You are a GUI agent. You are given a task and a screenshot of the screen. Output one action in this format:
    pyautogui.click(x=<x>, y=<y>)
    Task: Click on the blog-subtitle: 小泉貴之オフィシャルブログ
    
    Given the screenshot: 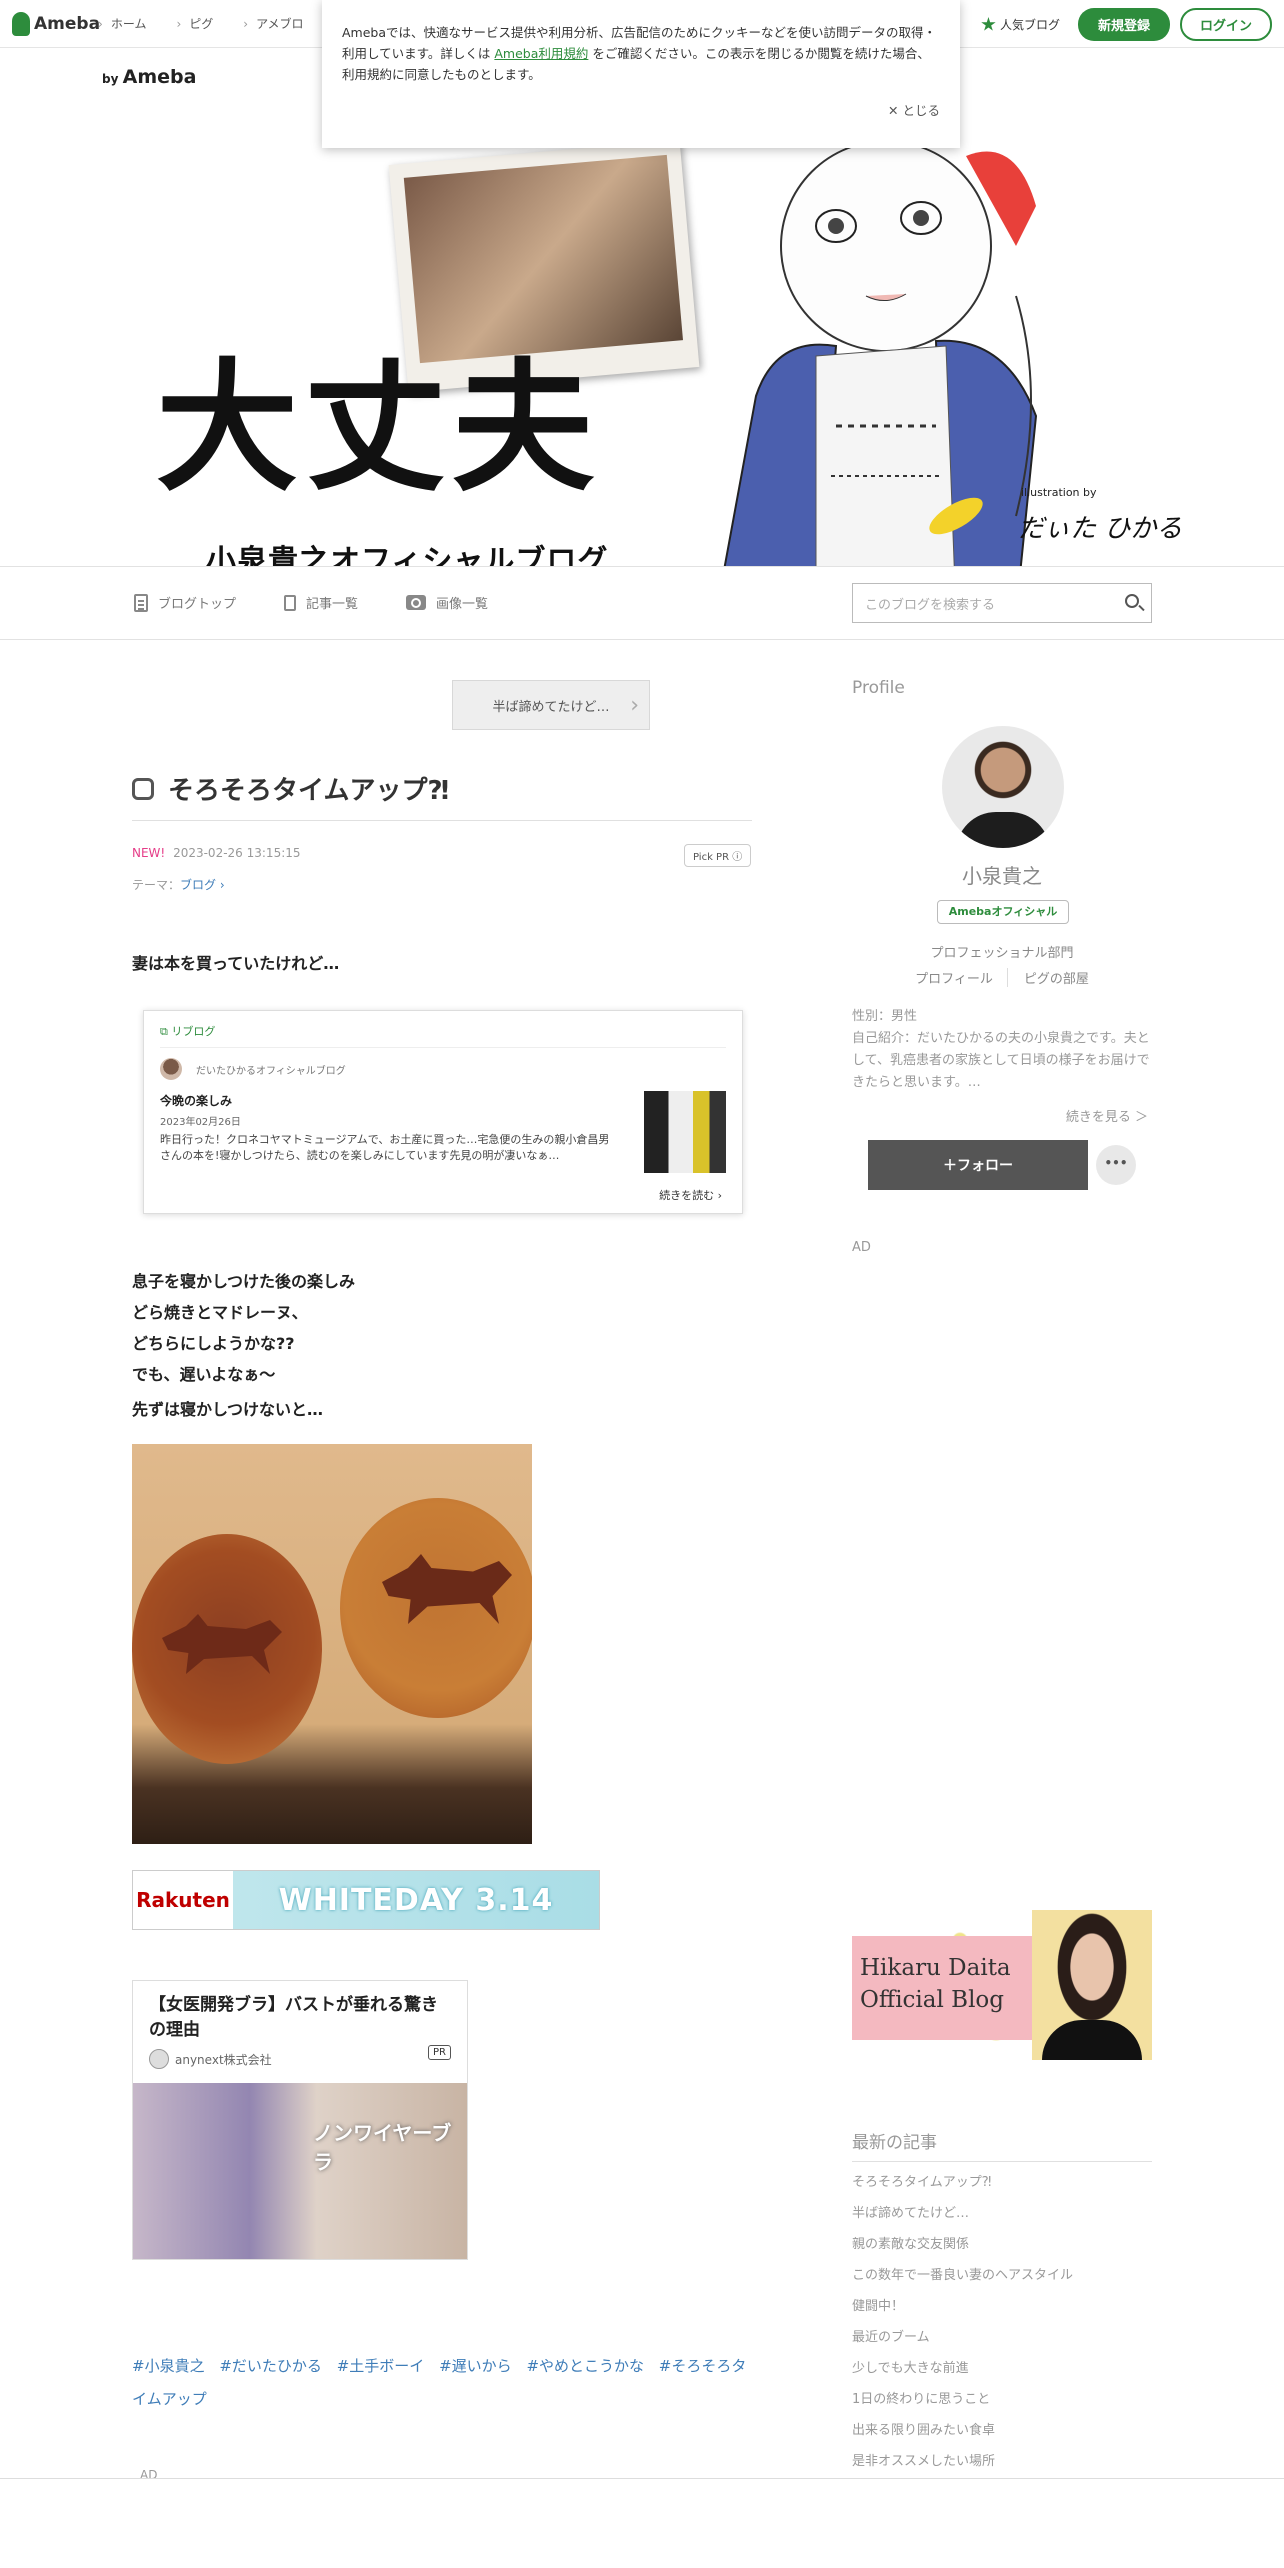 What is the action you would take?
    pyautogui.click(x=407, y=555)
    